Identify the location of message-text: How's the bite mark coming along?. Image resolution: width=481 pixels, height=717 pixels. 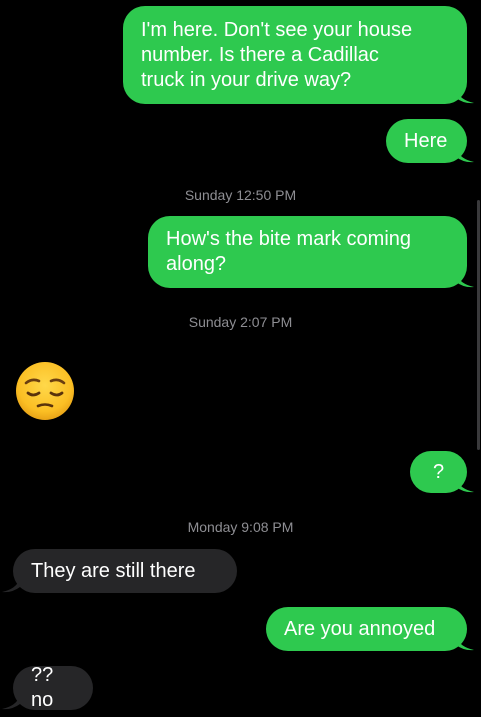
(289, 251).